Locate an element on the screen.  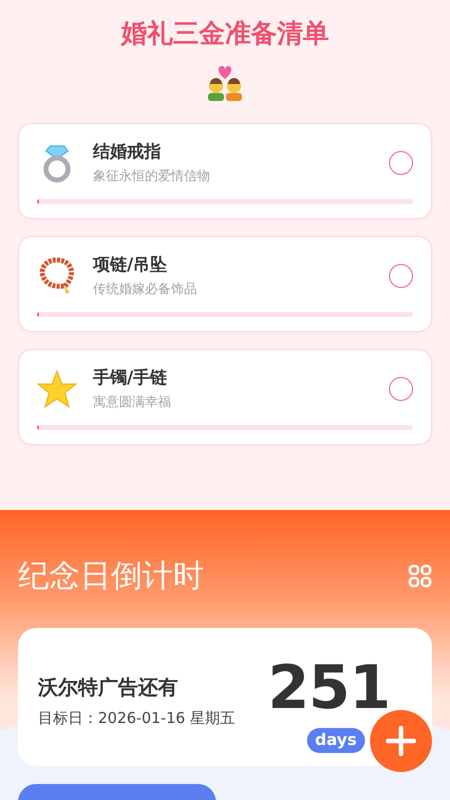
target-date: 目标日：2026-01-16 星期五 is located at coordinates (137, 718).